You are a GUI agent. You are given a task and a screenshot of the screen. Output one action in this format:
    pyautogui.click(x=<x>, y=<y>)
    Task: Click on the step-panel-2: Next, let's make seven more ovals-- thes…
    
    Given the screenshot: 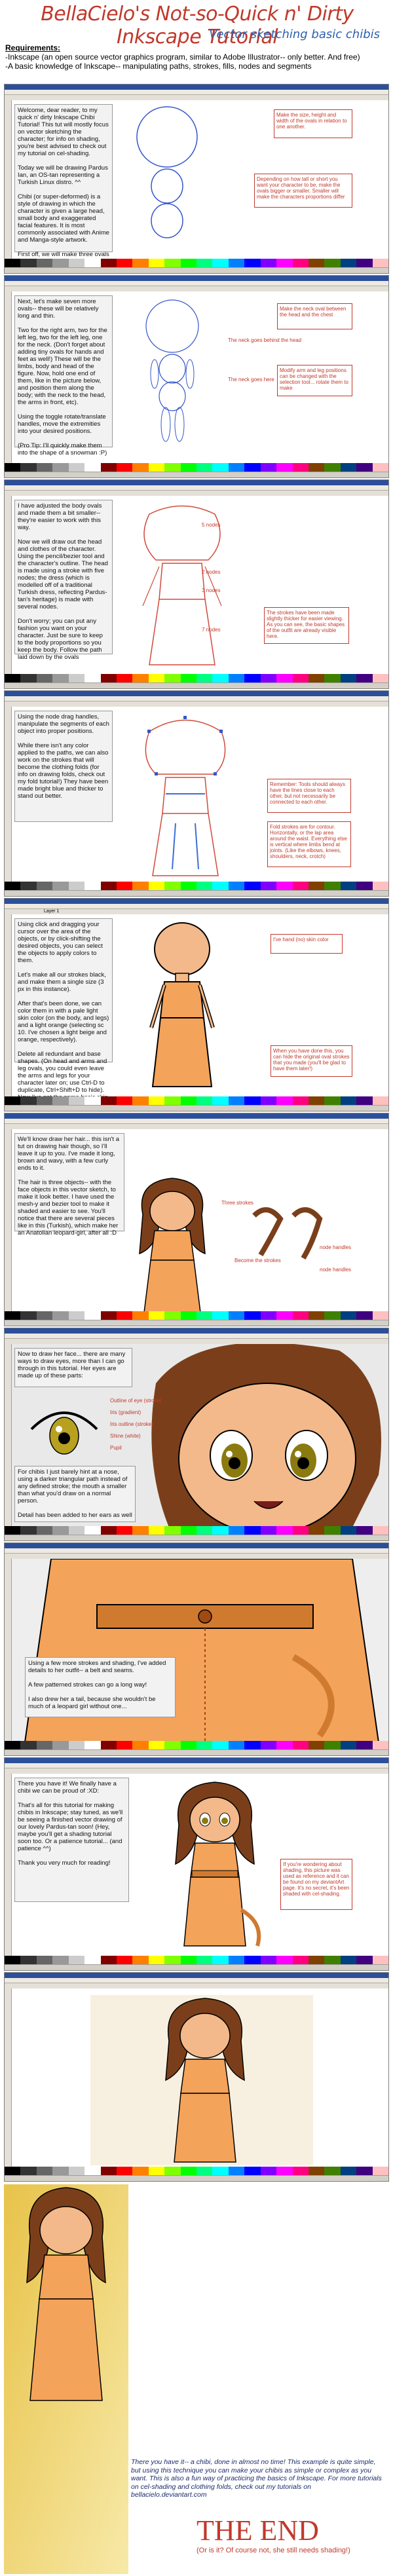 What is the action you would take?
    pyautogui.click(x=196, y=376)
    